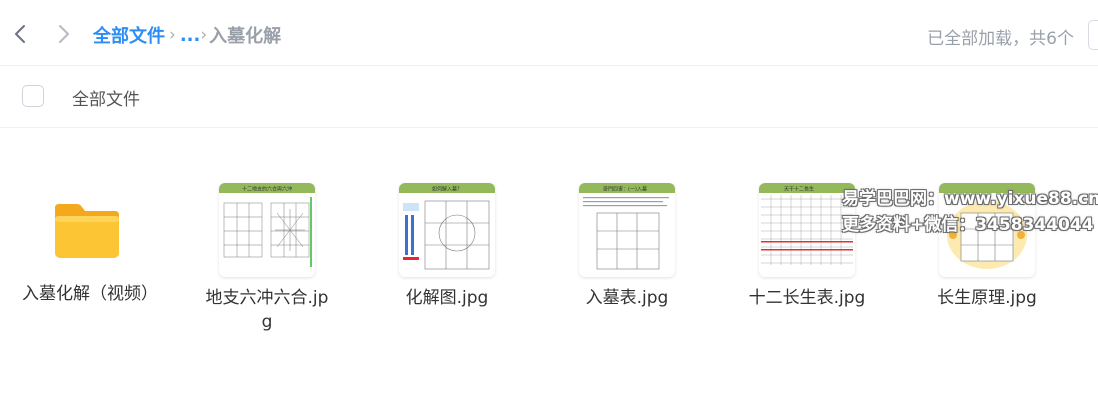 The image size is (1098, 420). I want to click on breadcrumb-current: 入墓化解, so click(245, 36).